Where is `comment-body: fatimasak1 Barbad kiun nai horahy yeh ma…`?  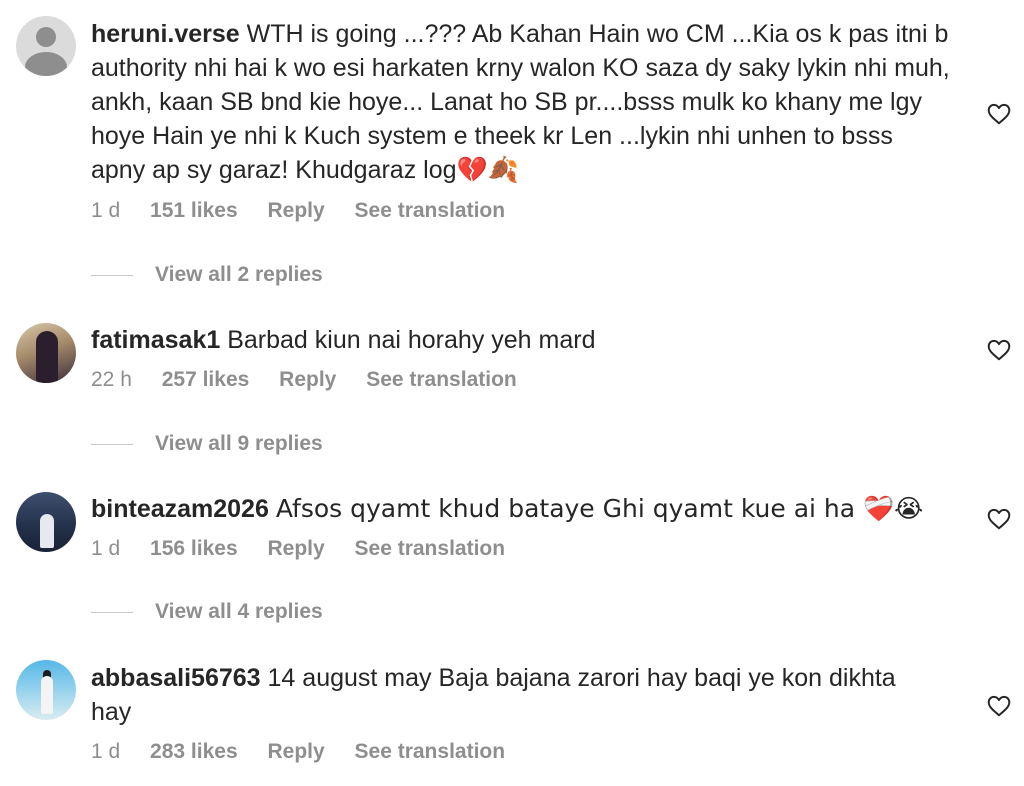
comment-body: fatimasak1 Barbad kiun nai horahy yeh ma… is located at coordinates (521, 340).